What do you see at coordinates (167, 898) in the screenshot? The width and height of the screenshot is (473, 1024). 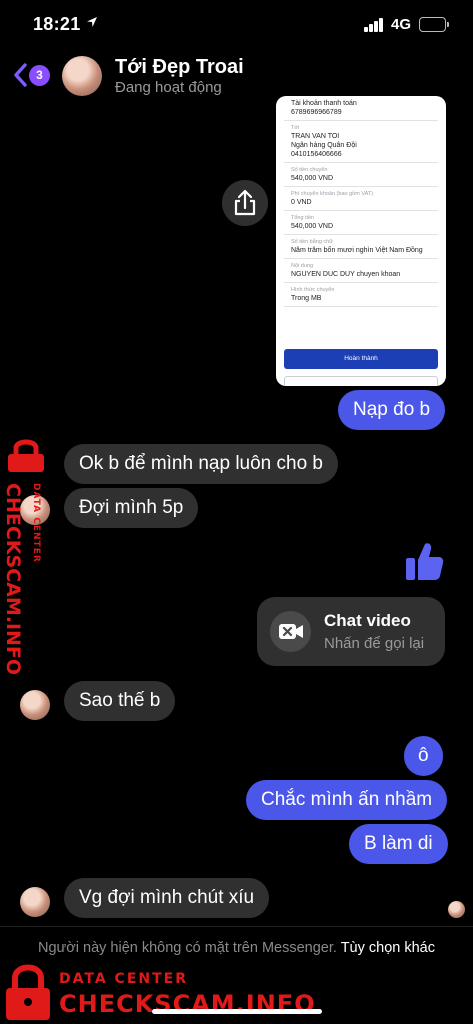 I see `message-incoming: Vg đợi mình chút xíu` at bounding box center [167, 898].